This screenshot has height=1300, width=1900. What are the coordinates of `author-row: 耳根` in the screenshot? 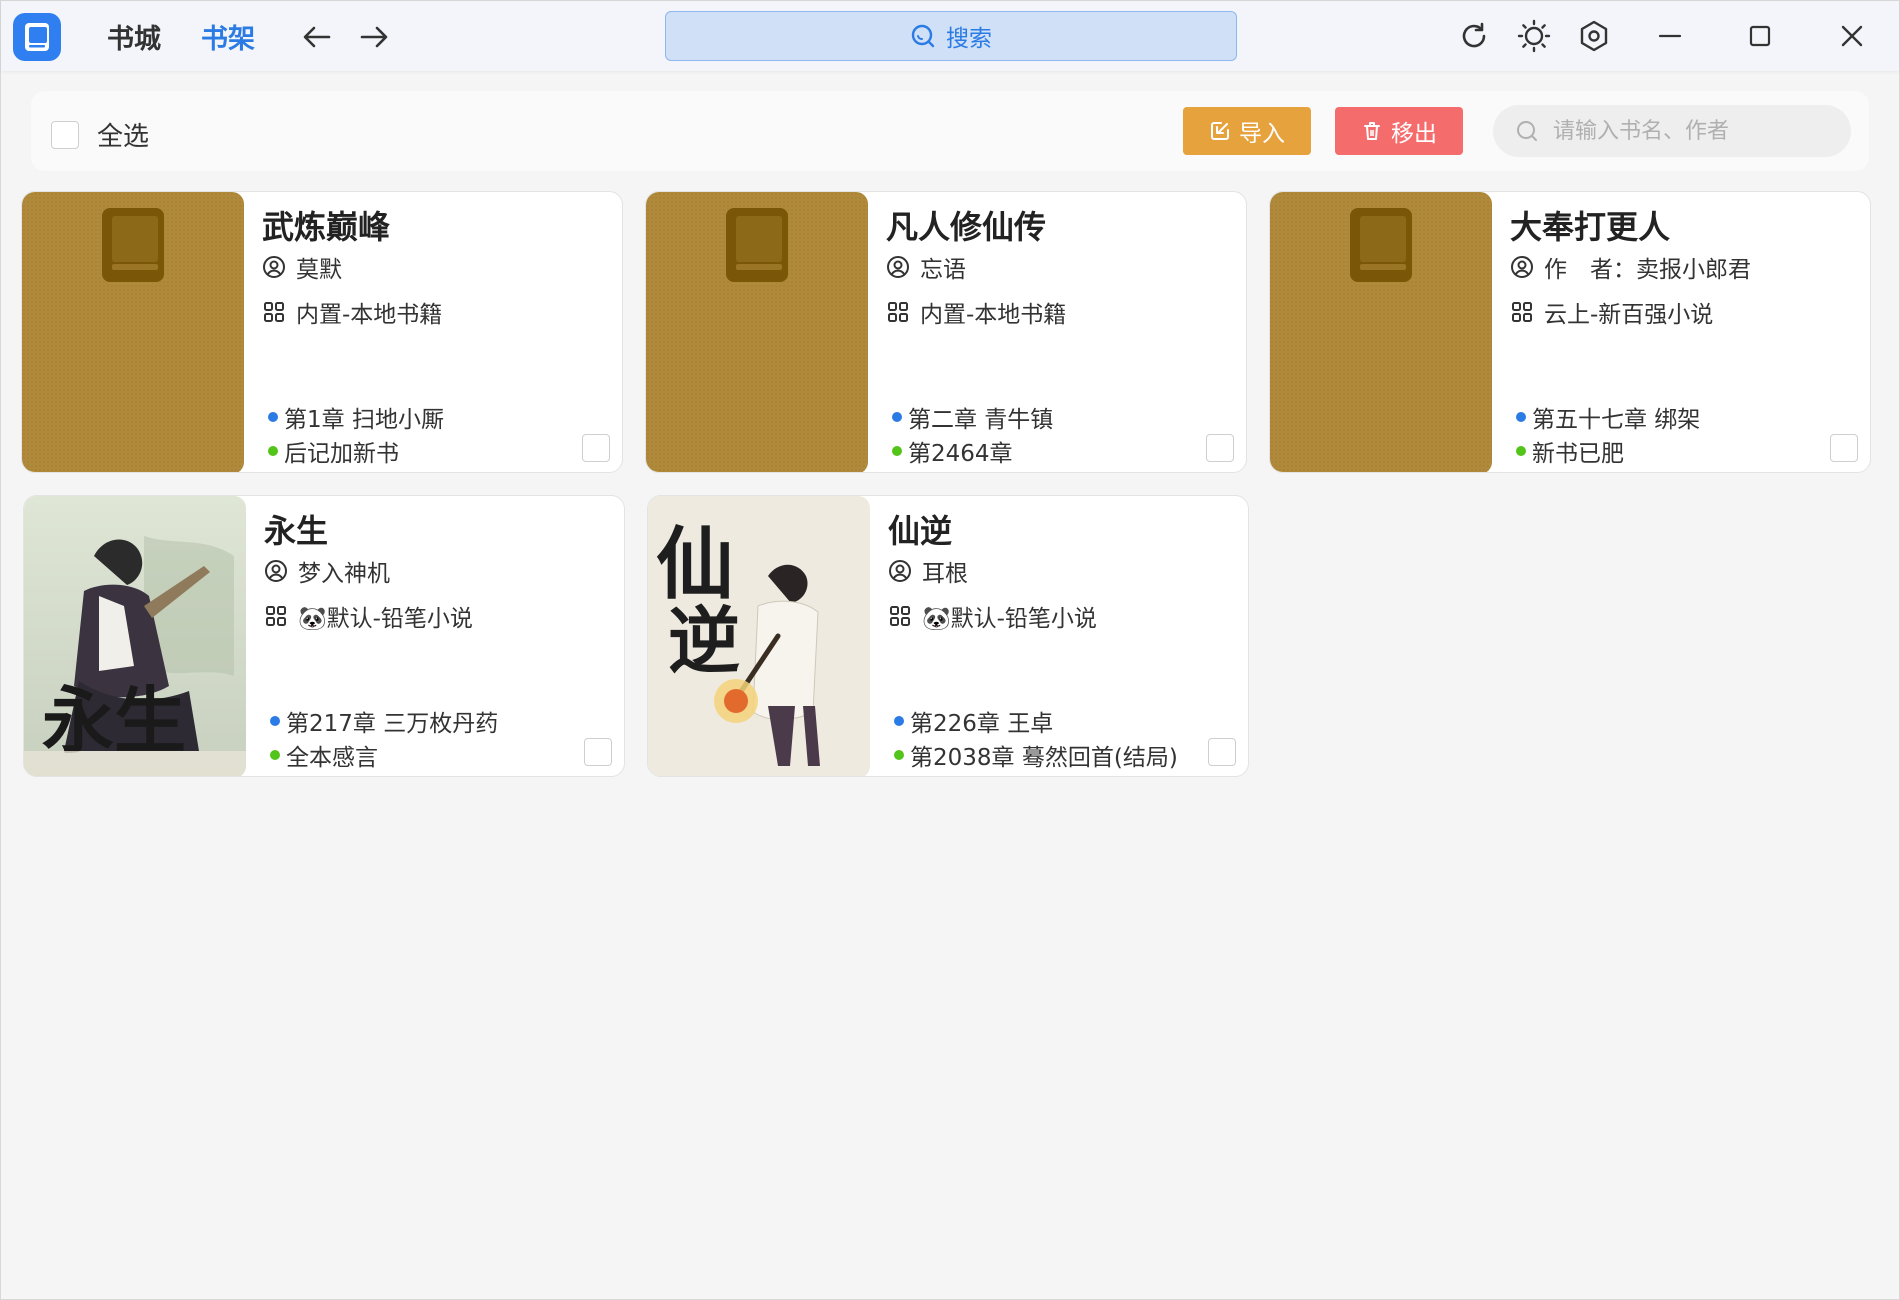 It's located at (928, 571).